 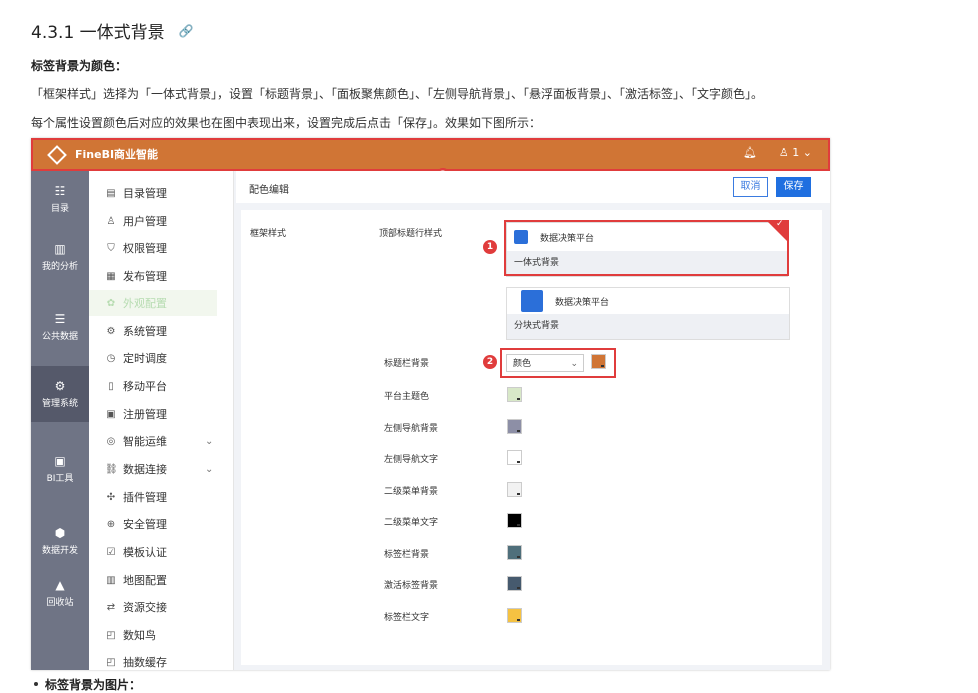 What do you see at coordinates (514, 583) in the screenshot?
I see `active-tab-bg-swatch` at bounding box center [514, 583].